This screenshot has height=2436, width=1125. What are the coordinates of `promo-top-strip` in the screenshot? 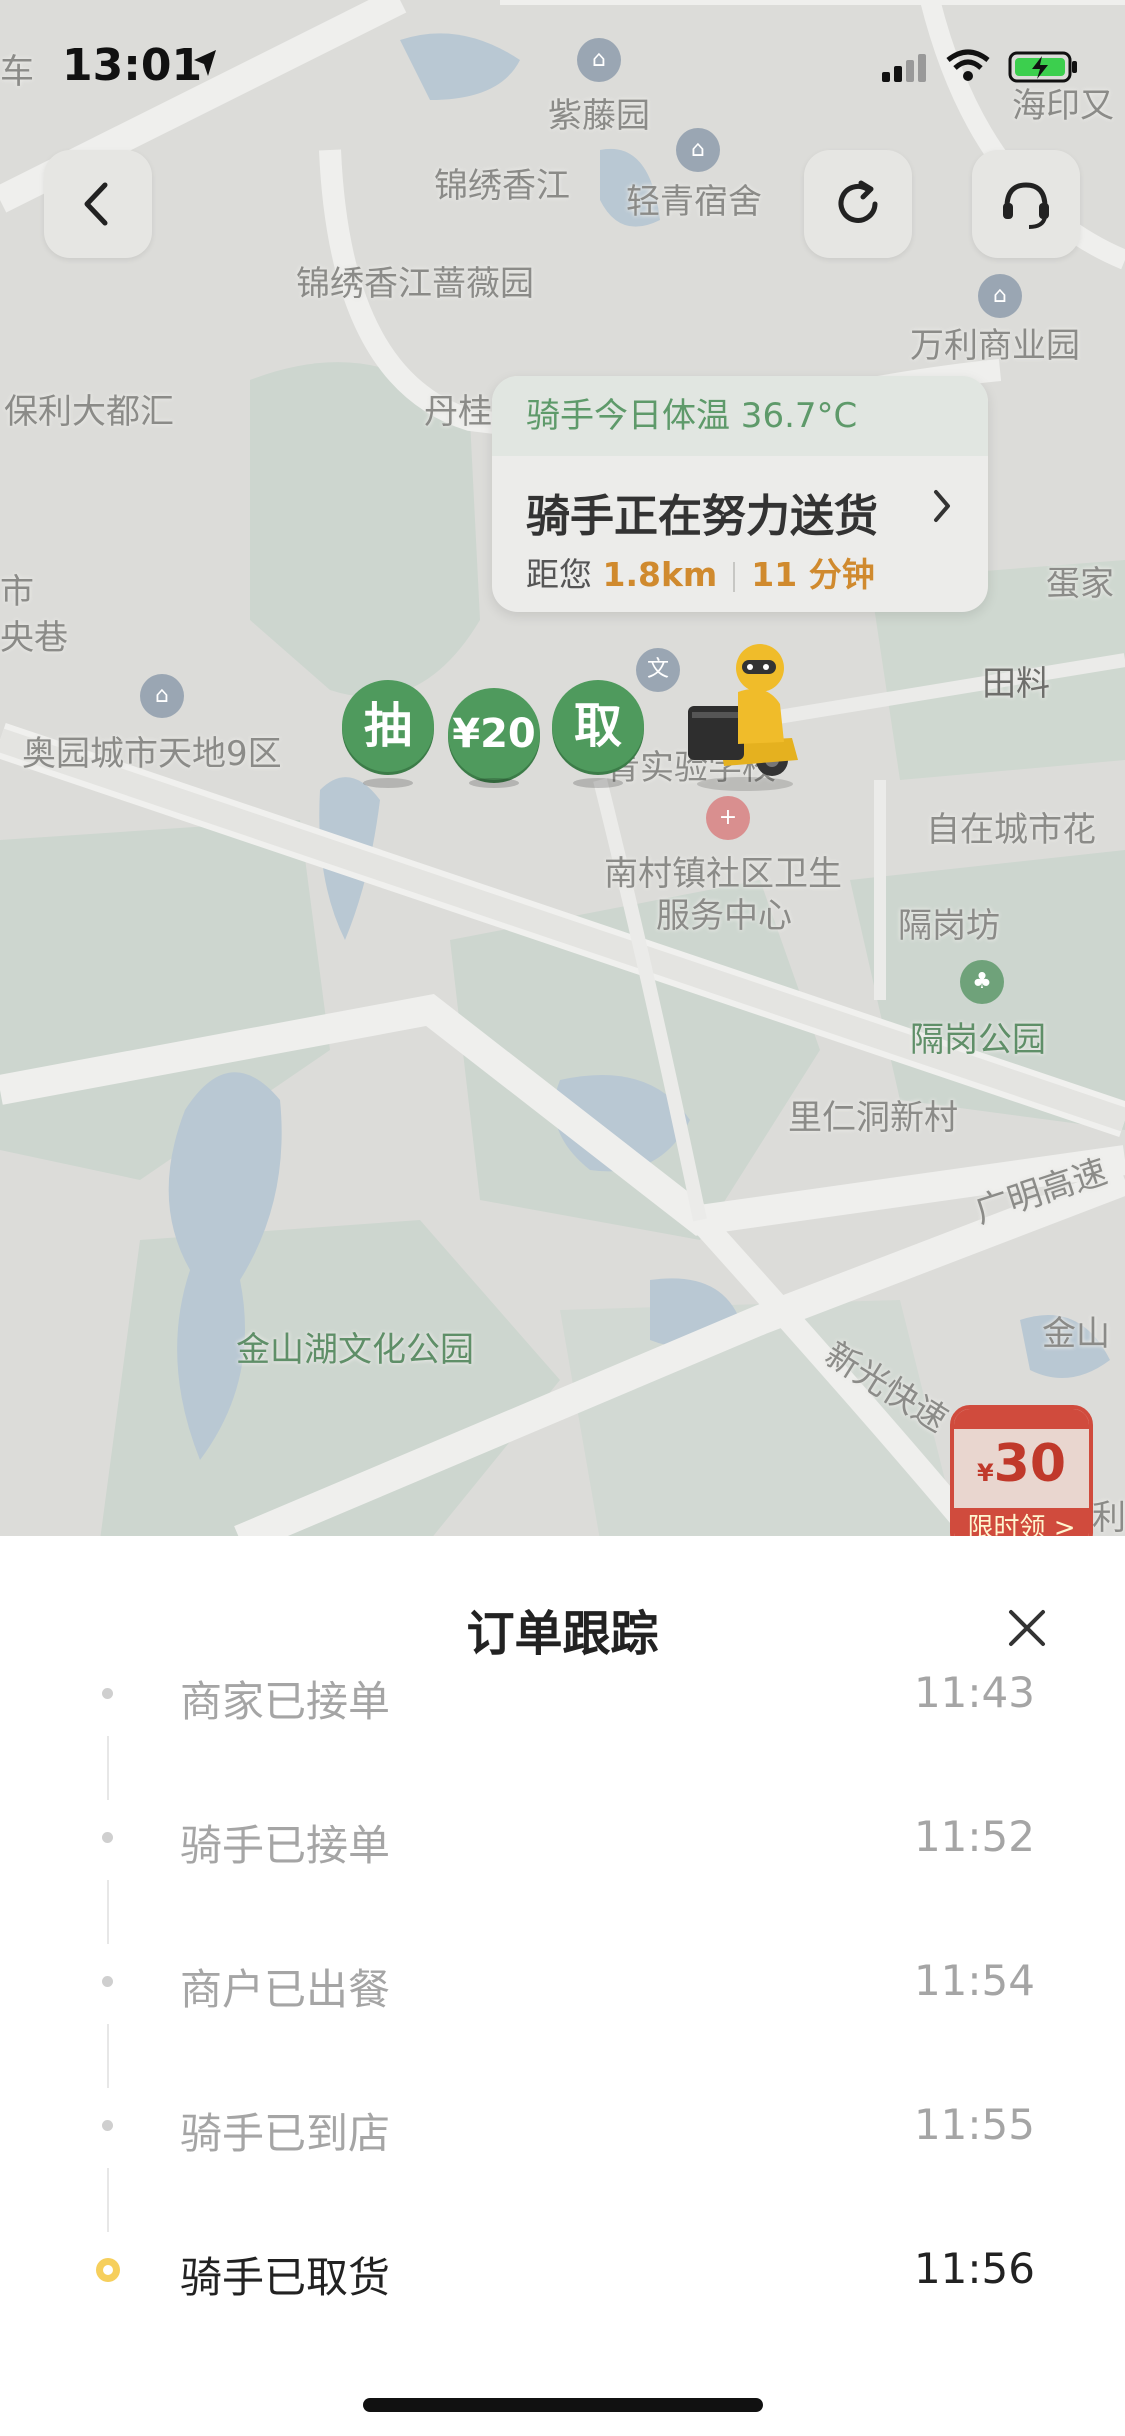 It's located at (1021, 1419).